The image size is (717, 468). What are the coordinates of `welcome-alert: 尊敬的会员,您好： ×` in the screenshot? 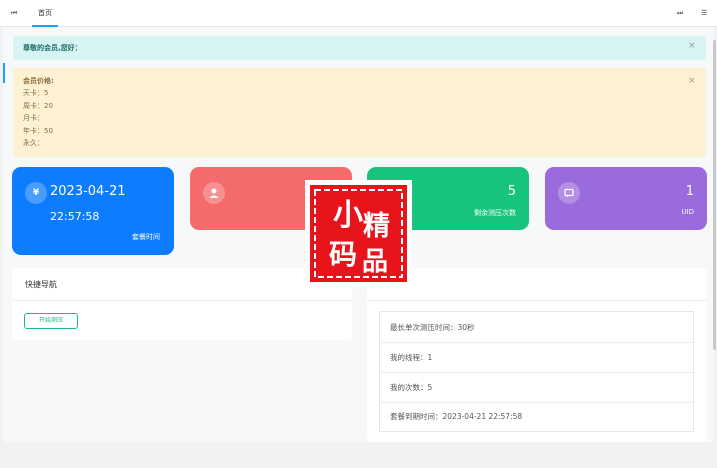 It's located at (359, 48).